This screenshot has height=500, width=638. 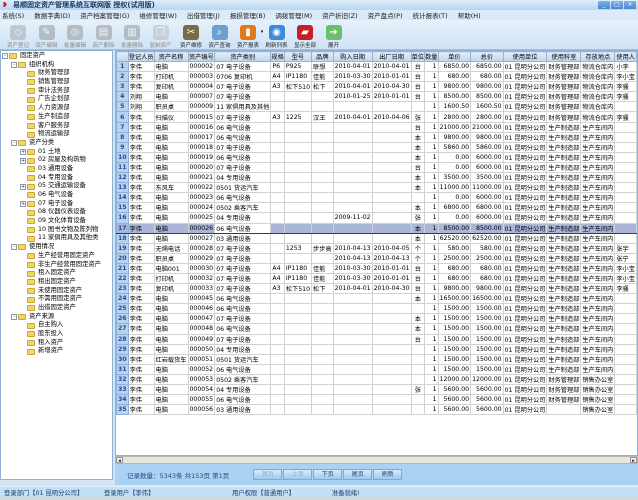 I want to click on cell-10: 个, so click(x=418, y=258).